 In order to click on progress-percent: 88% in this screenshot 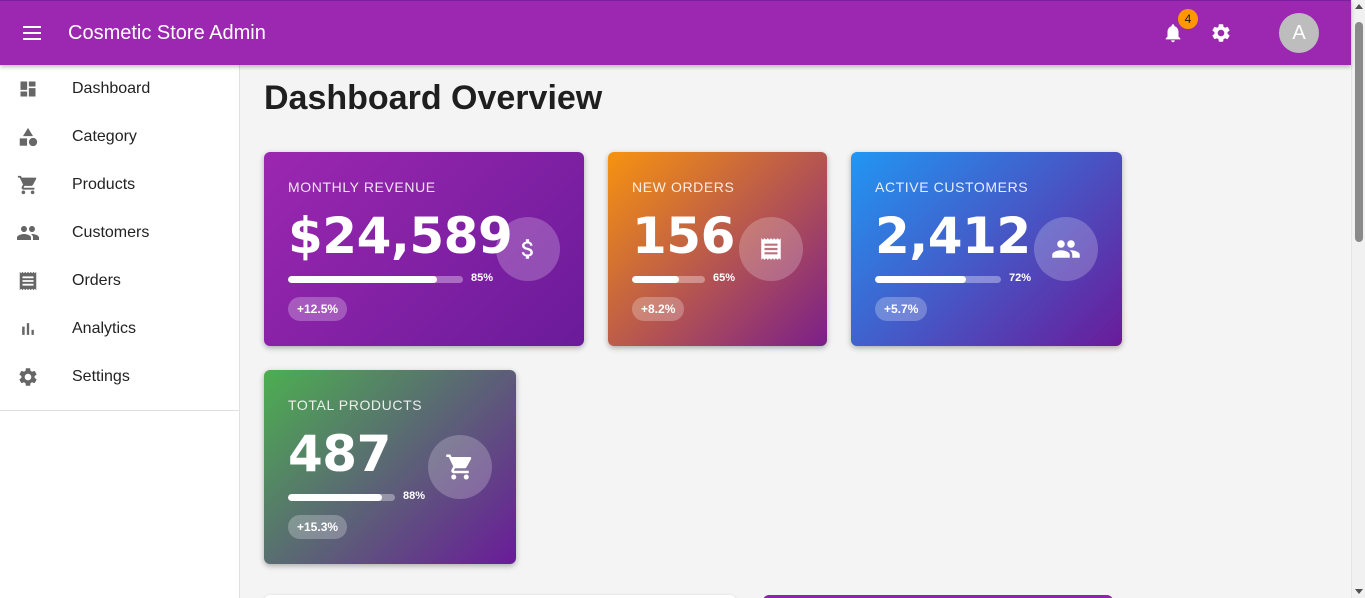, I will do `click(414, 496)`.